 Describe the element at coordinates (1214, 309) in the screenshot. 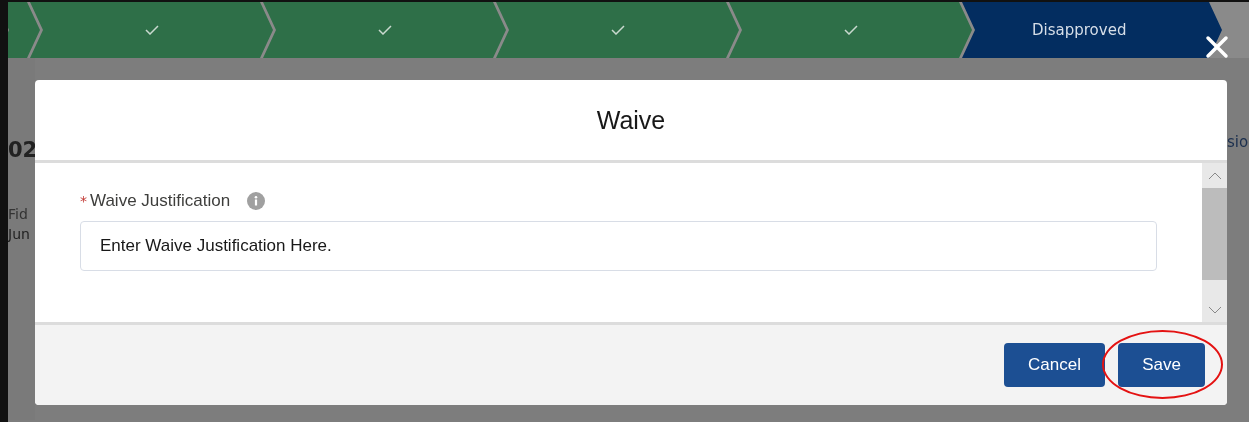

I see `scroll-down-icon` at that location.